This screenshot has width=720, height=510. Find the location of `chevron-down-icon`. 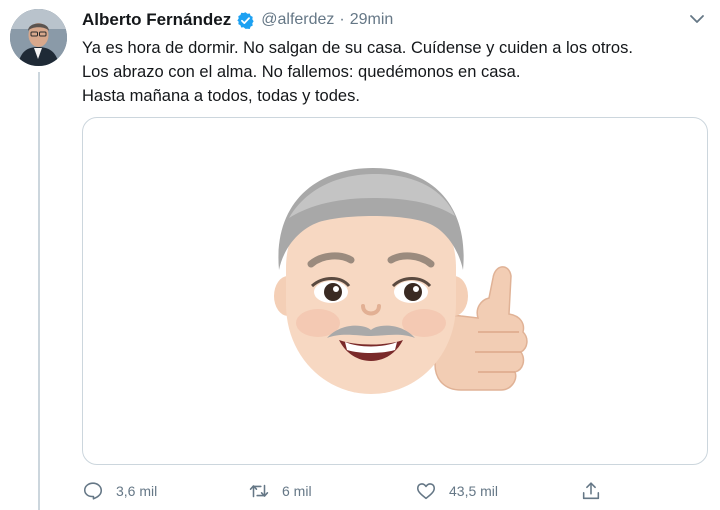

chevron-down-icon is located at coordinates (697, 19).